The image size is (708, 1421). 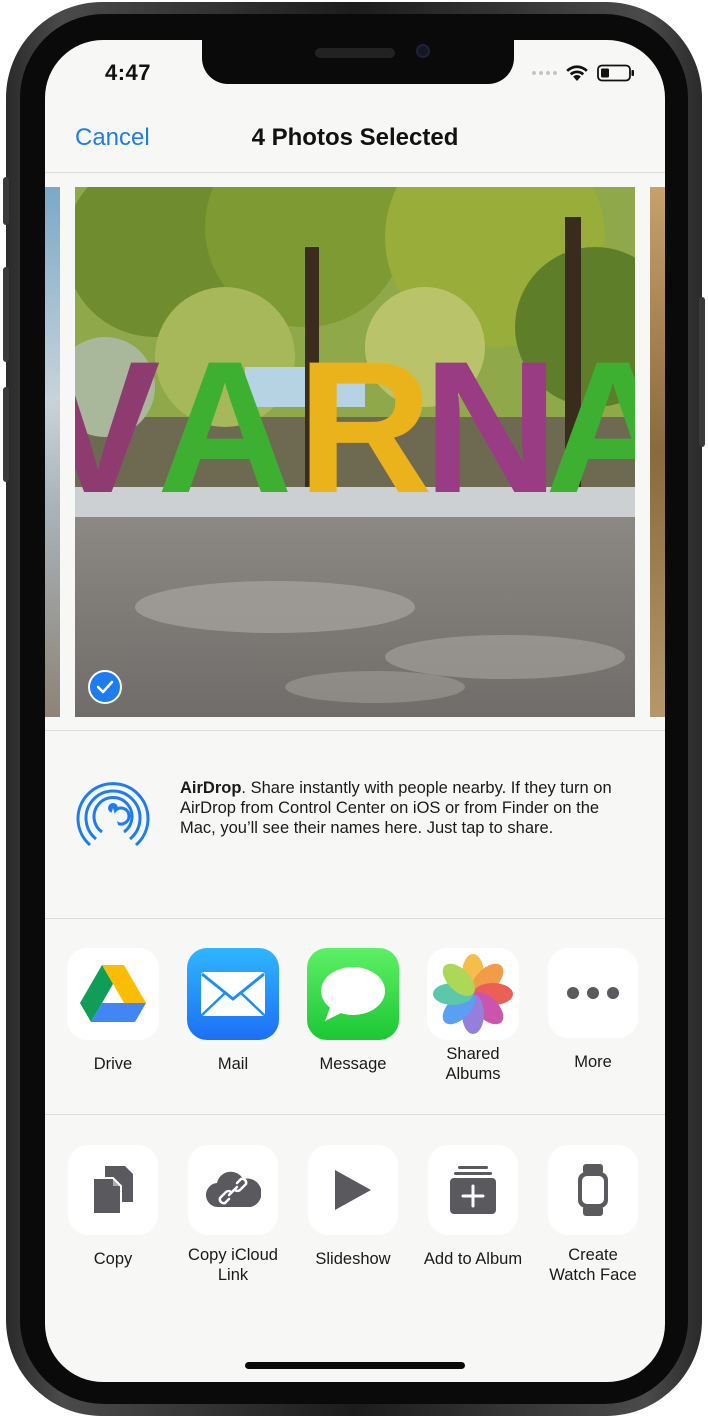 I want to click on share-app-message: Message, so click(x=353, y=1016).